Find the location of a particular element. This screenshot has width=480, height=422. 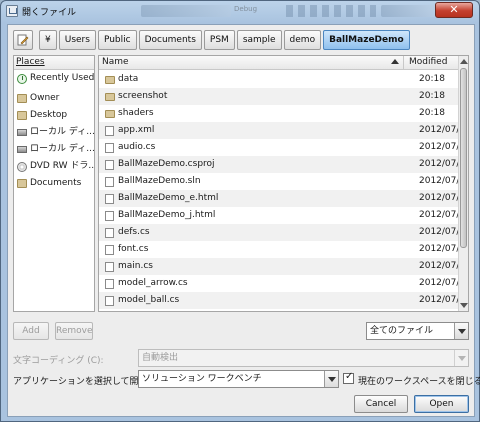

window-title: 開くファイル is located at coordinates (49, 13).